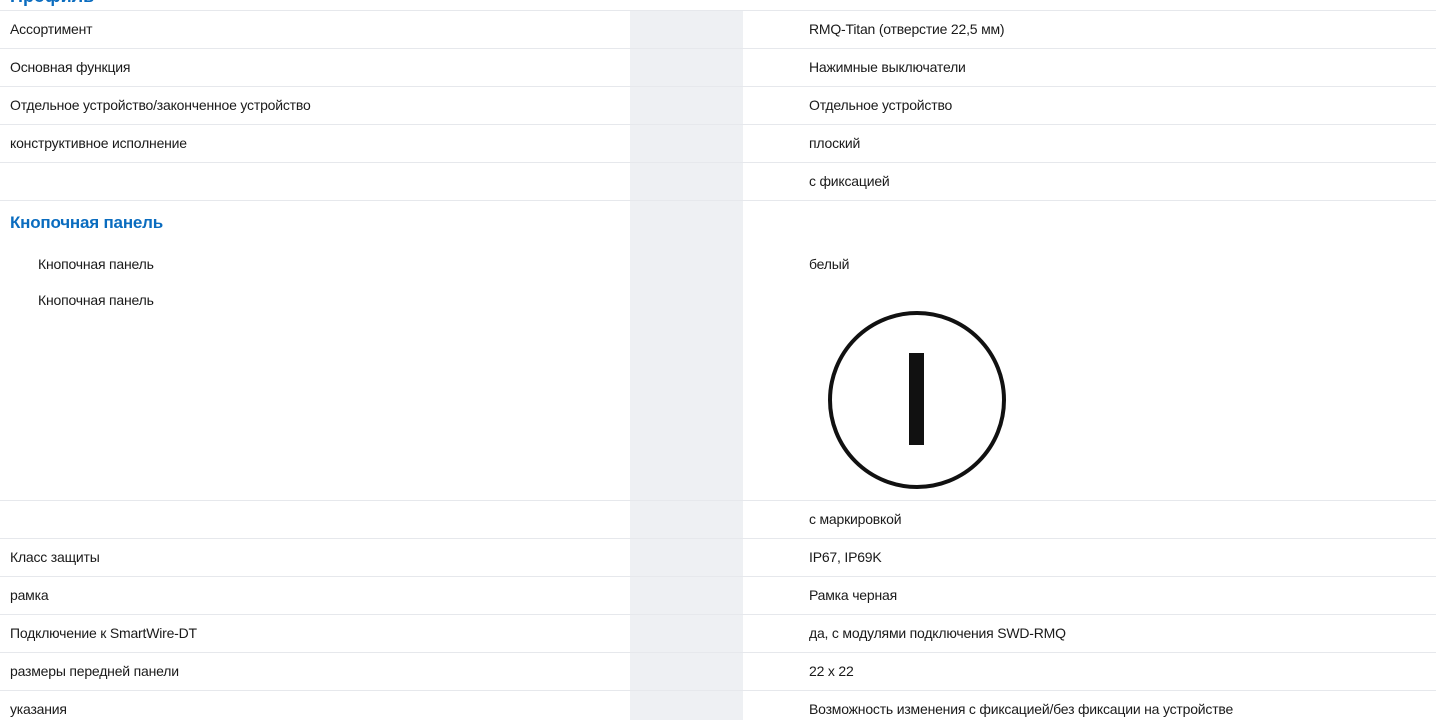 This screenshot has height=728, width=1436. Describe the element at coordinates (917, 400) in the screenshot. I see `power-on-I-icon` at that location.